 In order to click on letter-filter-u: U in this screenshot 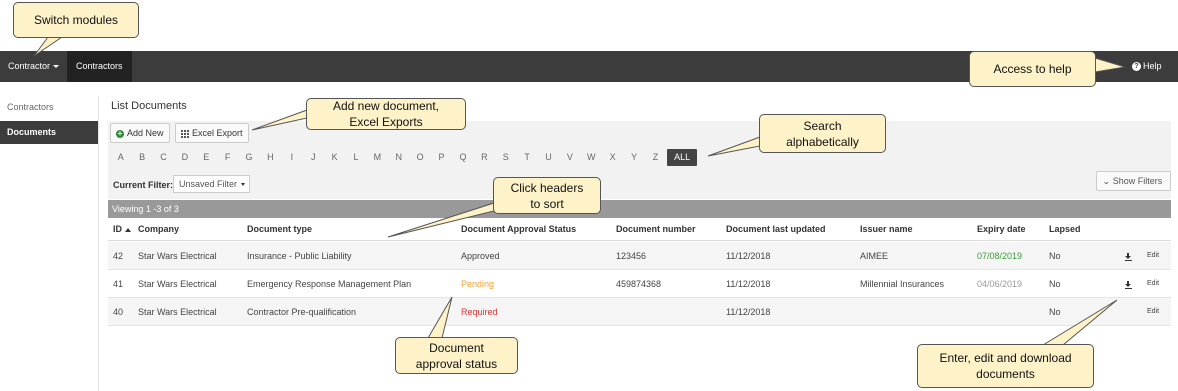, I will do `click(548, 157)`.